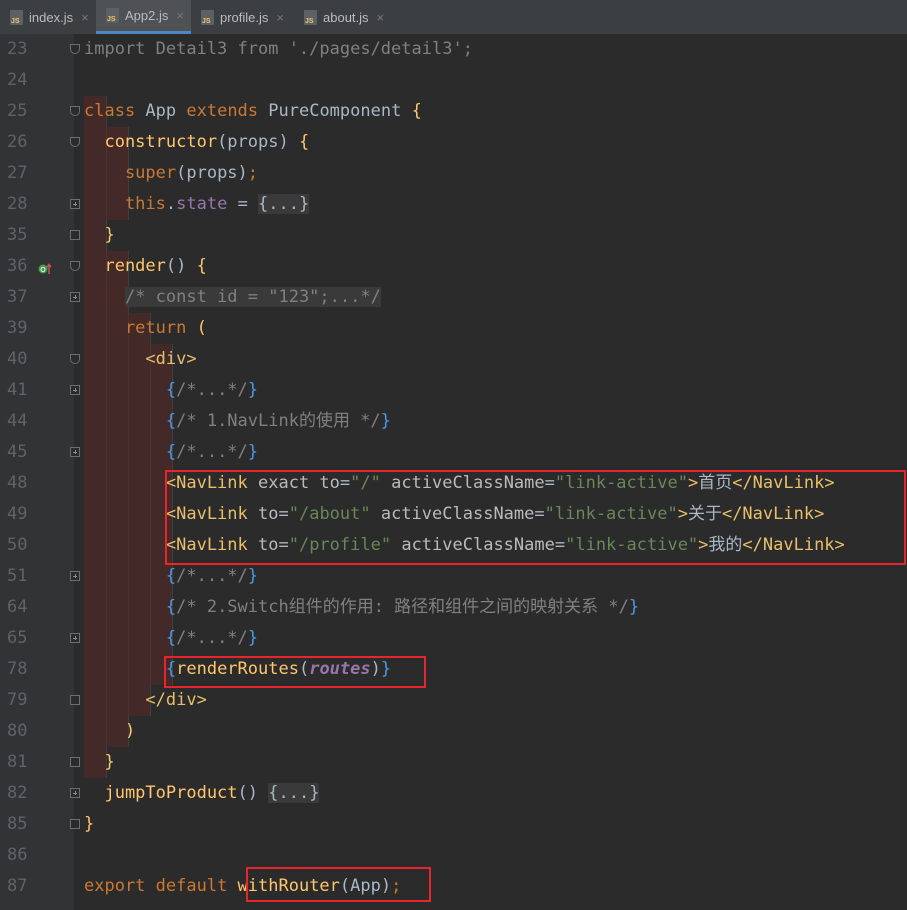  What do you see at coordinates (340, 111) in the screenshot?
I see `code-token: PureComponent` at bounding box center [340, 111].